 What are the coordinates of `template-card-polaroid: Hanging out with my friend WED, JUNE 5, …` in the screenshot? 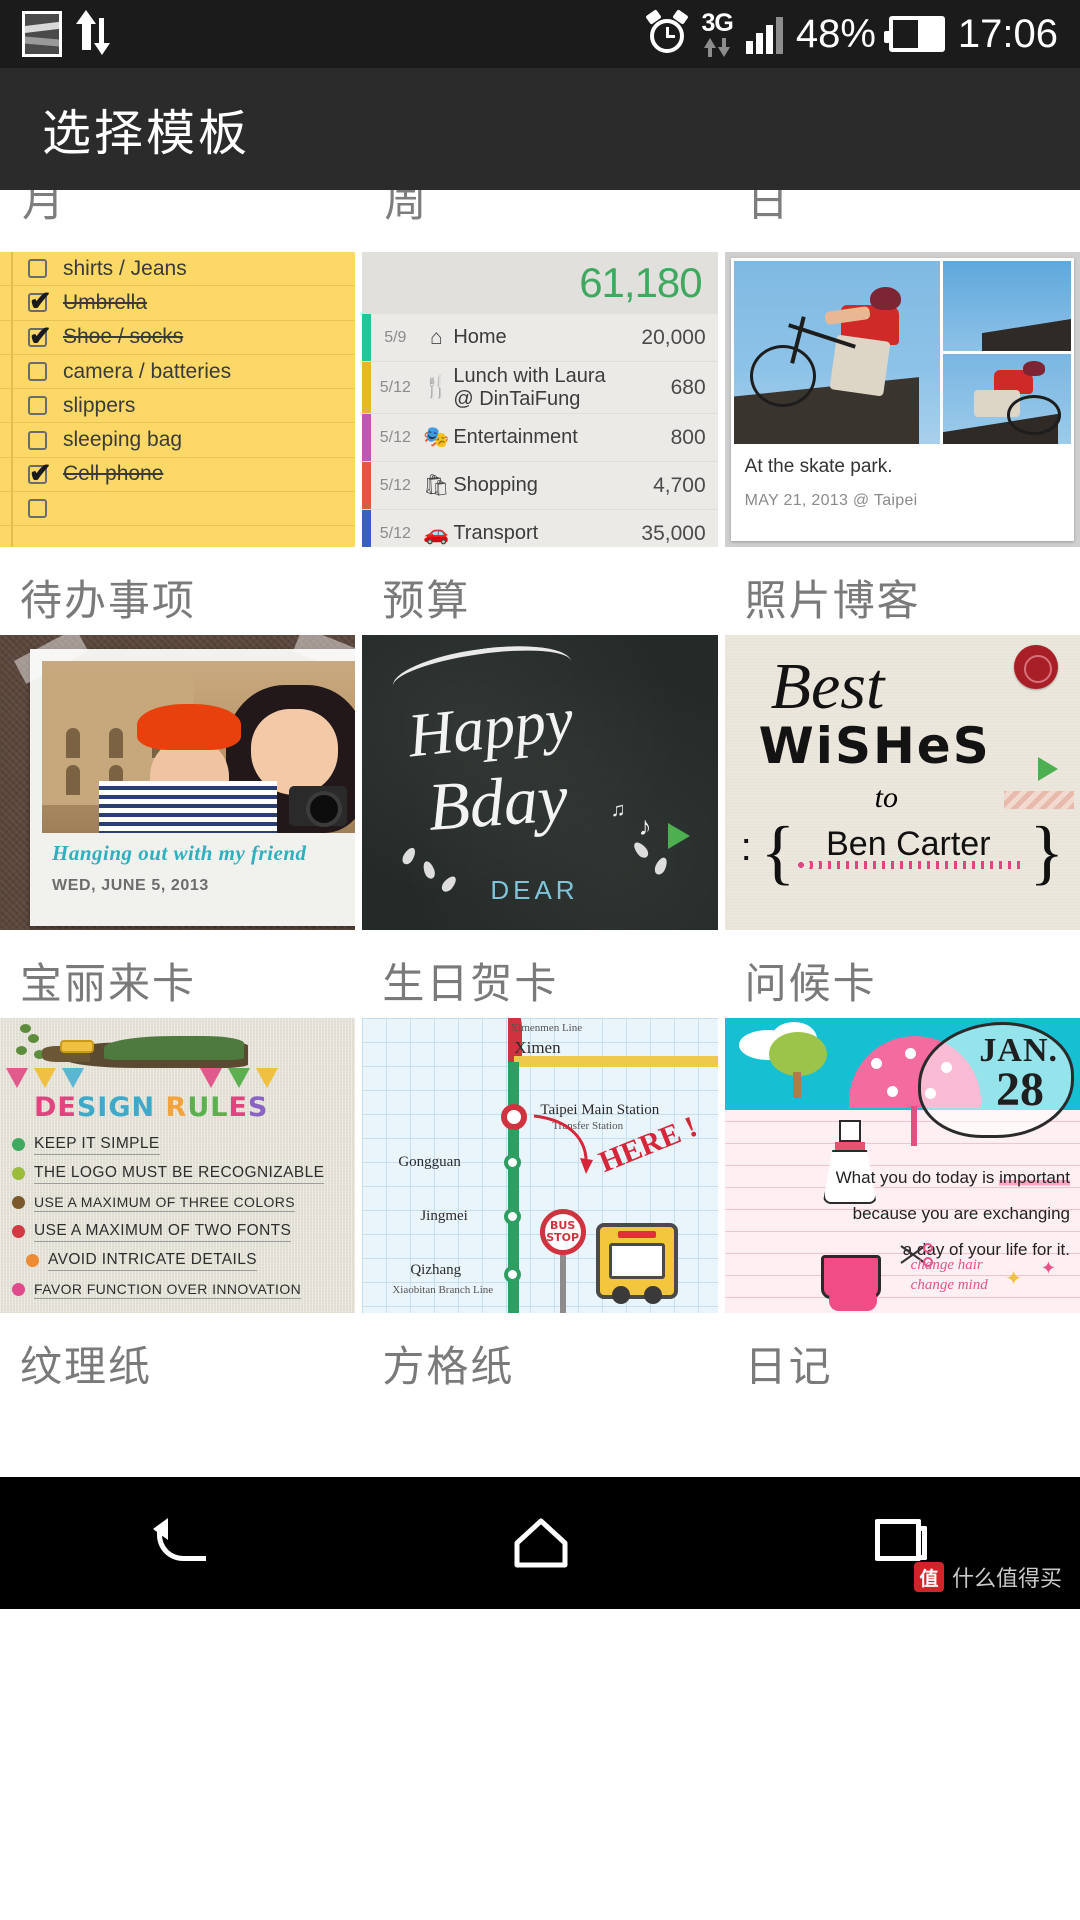 It's located at (178, 826).